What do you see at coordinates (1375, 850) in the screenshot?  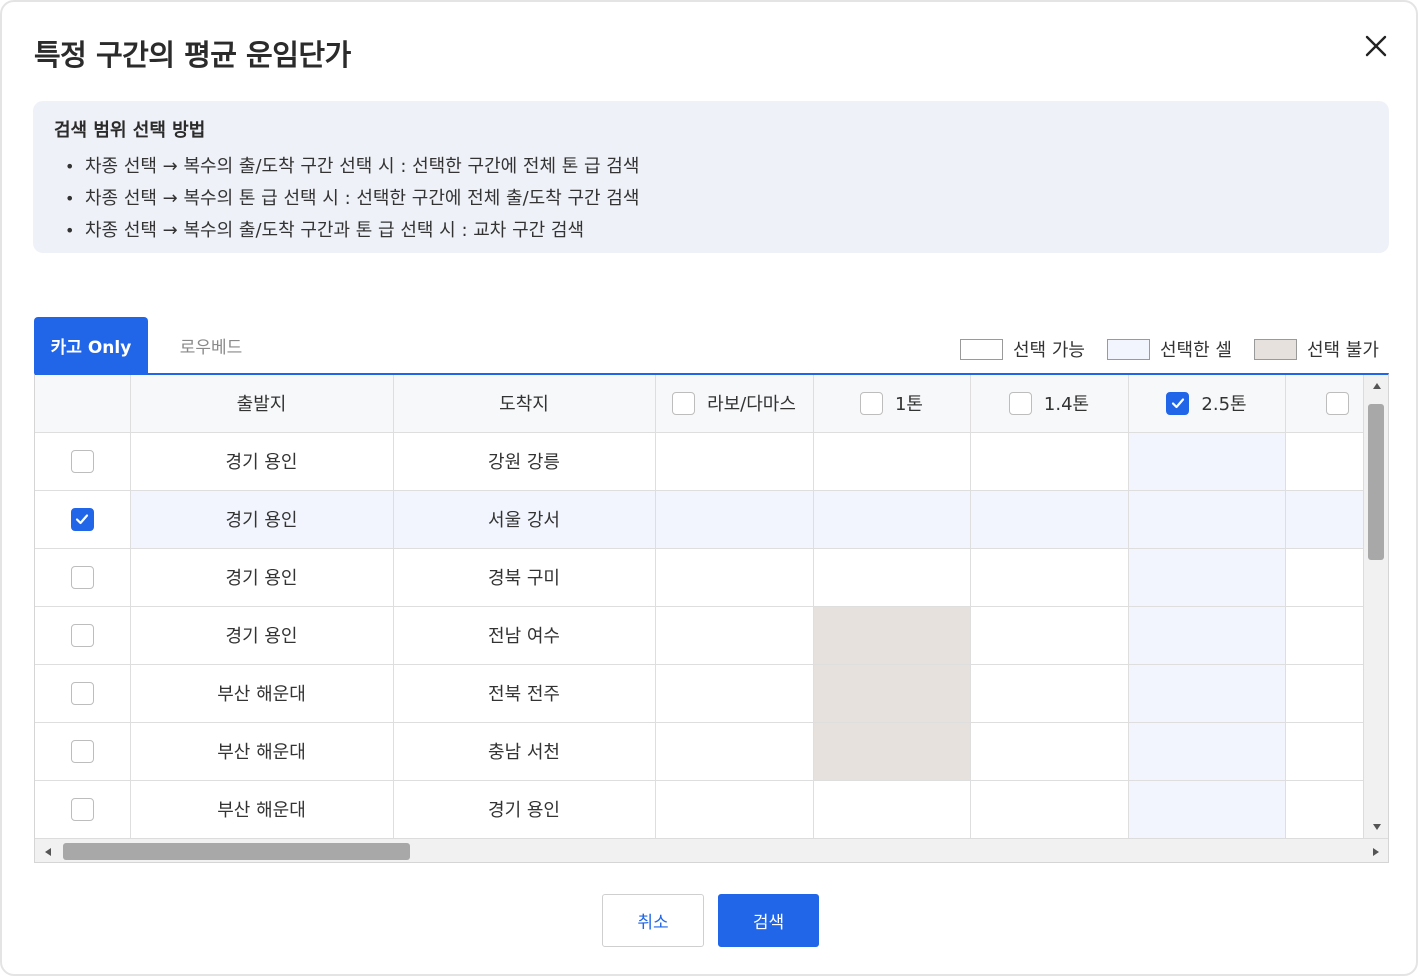 I see `scroll-right-button` at bounding box center [1375, 850].